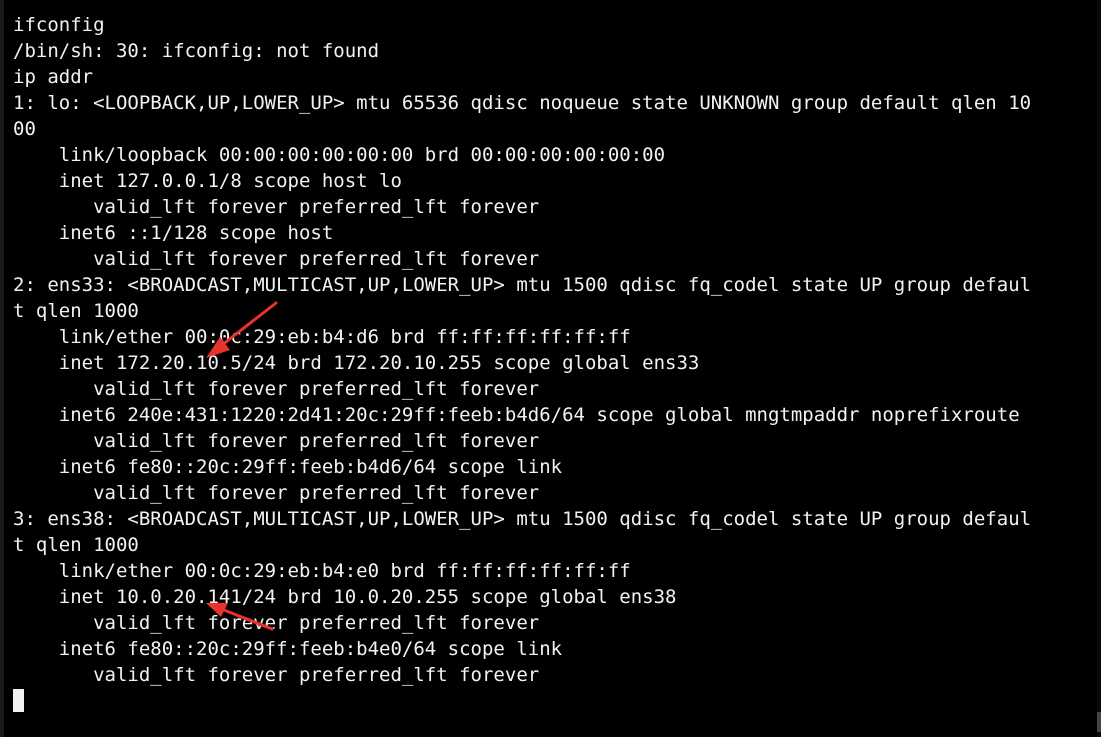 The height and width of the screenshot is (737, 1101). I want to click on terminal-line: ifconfig, so click(59, 25).